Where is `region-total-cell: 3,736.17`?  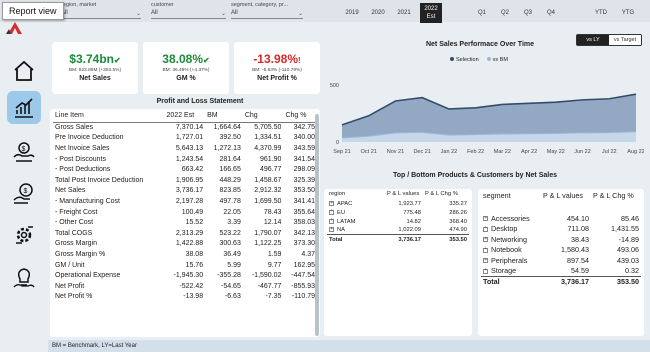
region-total-cell: 3,736.17 is located at coordinates (404, 239).